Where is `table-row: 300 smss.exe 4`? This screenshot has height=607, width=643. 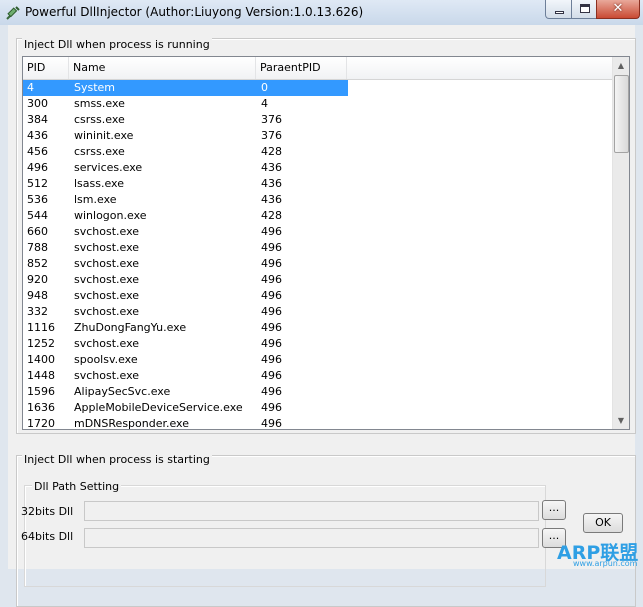 table-row: 300 smss.exe 4 is located at coordinates (317, 104).